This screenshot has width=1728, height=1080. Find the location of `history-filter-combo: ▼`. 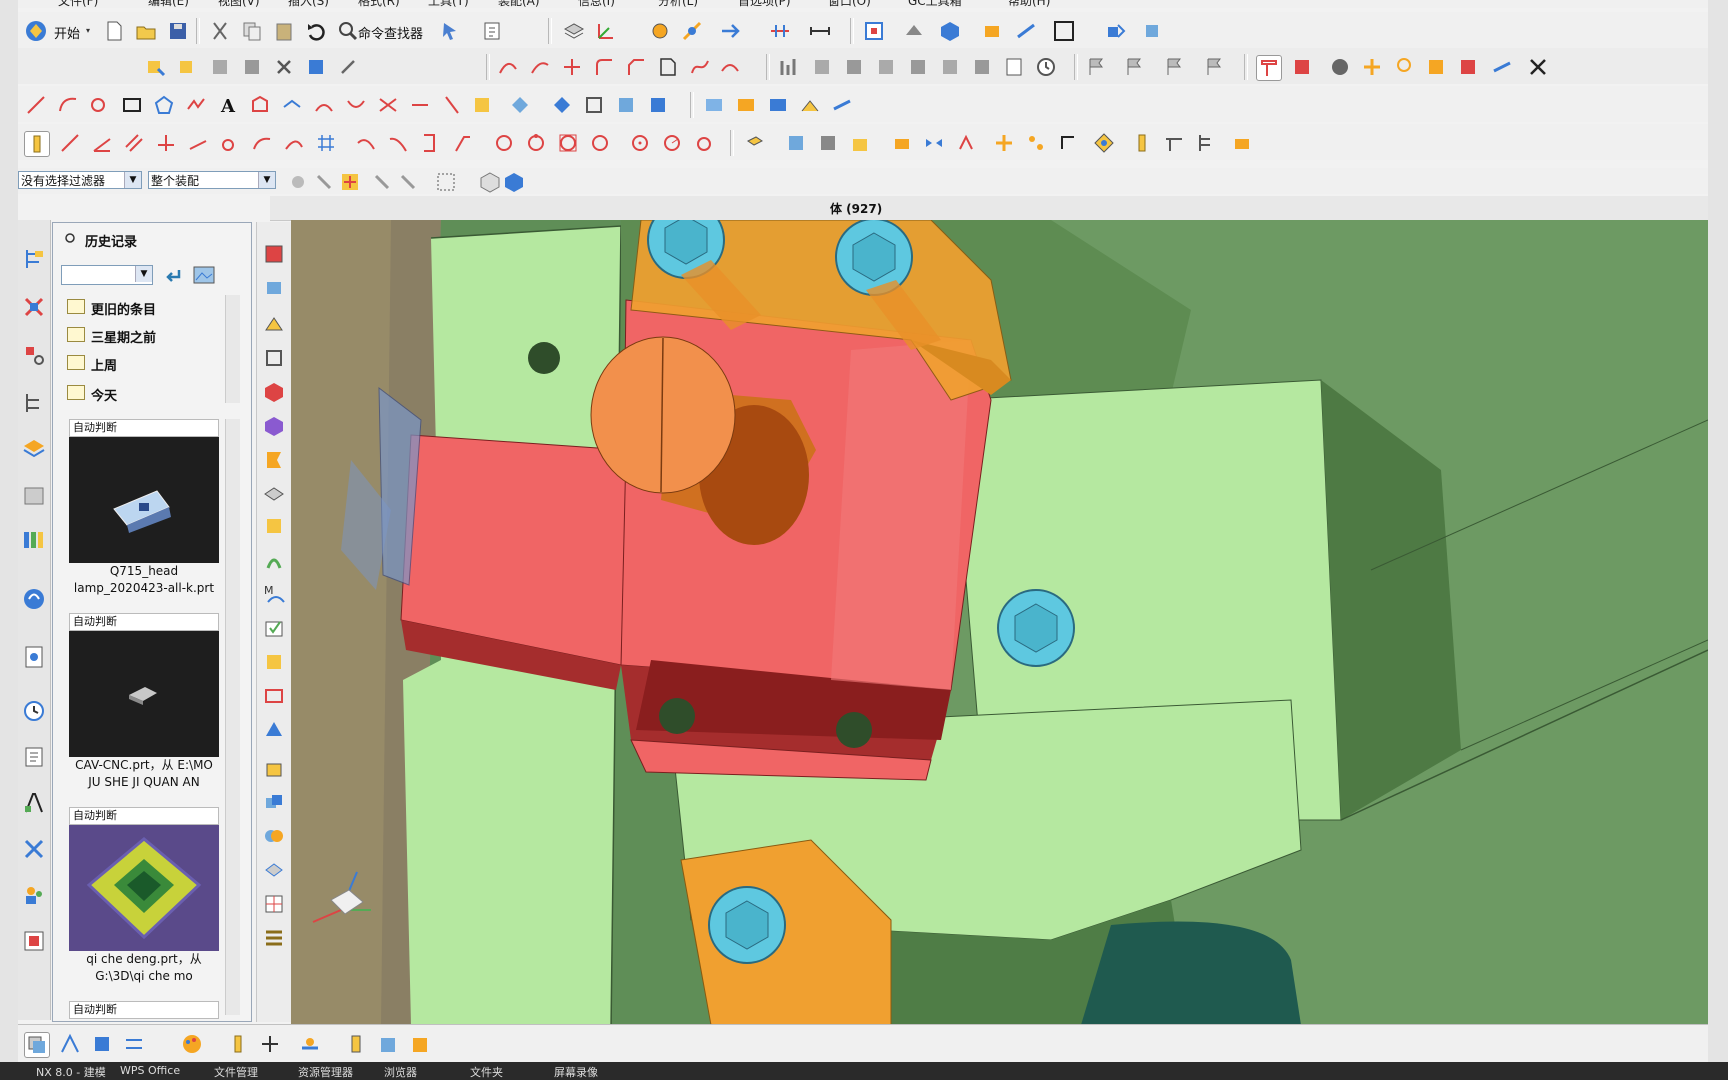

history-filter-combo: ▼ is located at coordinates (107, 275).